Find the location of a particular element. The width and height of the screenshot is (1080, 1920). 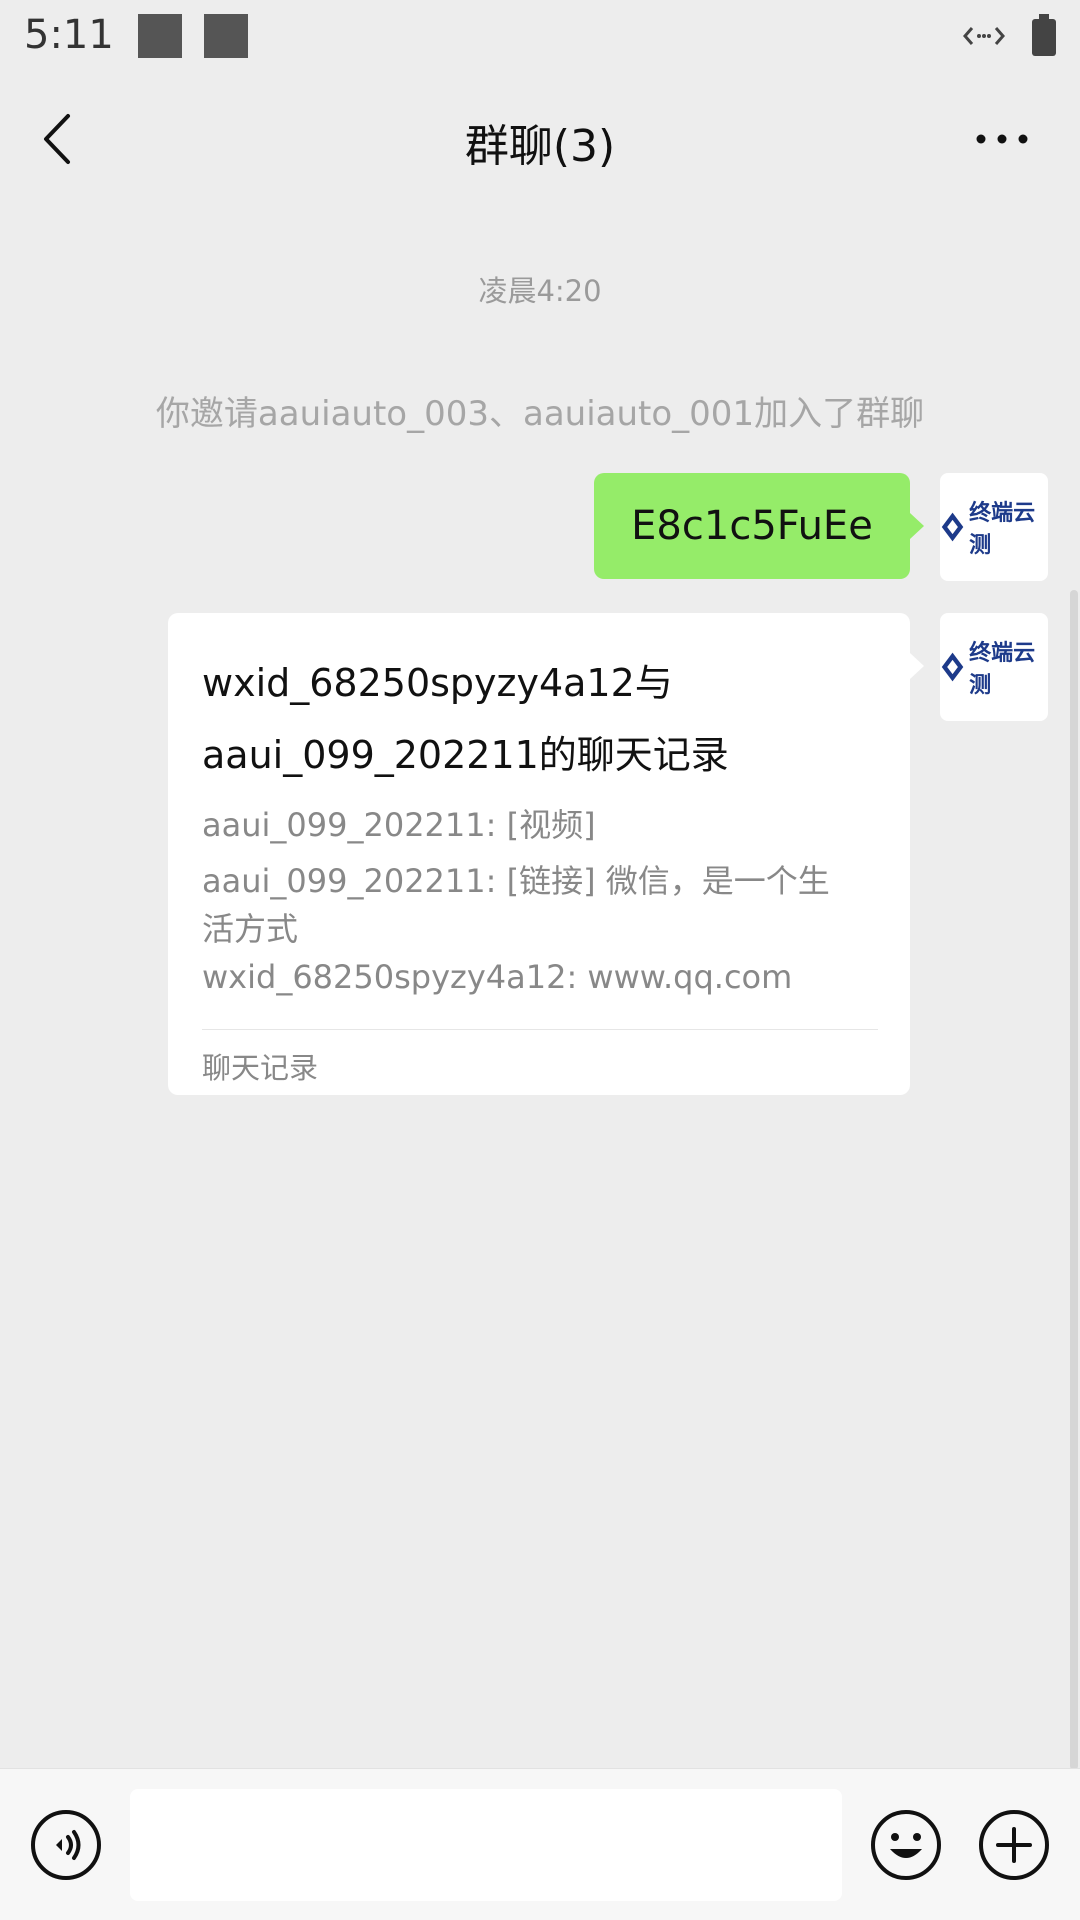

message-input is located at coordinates (486, 1845).